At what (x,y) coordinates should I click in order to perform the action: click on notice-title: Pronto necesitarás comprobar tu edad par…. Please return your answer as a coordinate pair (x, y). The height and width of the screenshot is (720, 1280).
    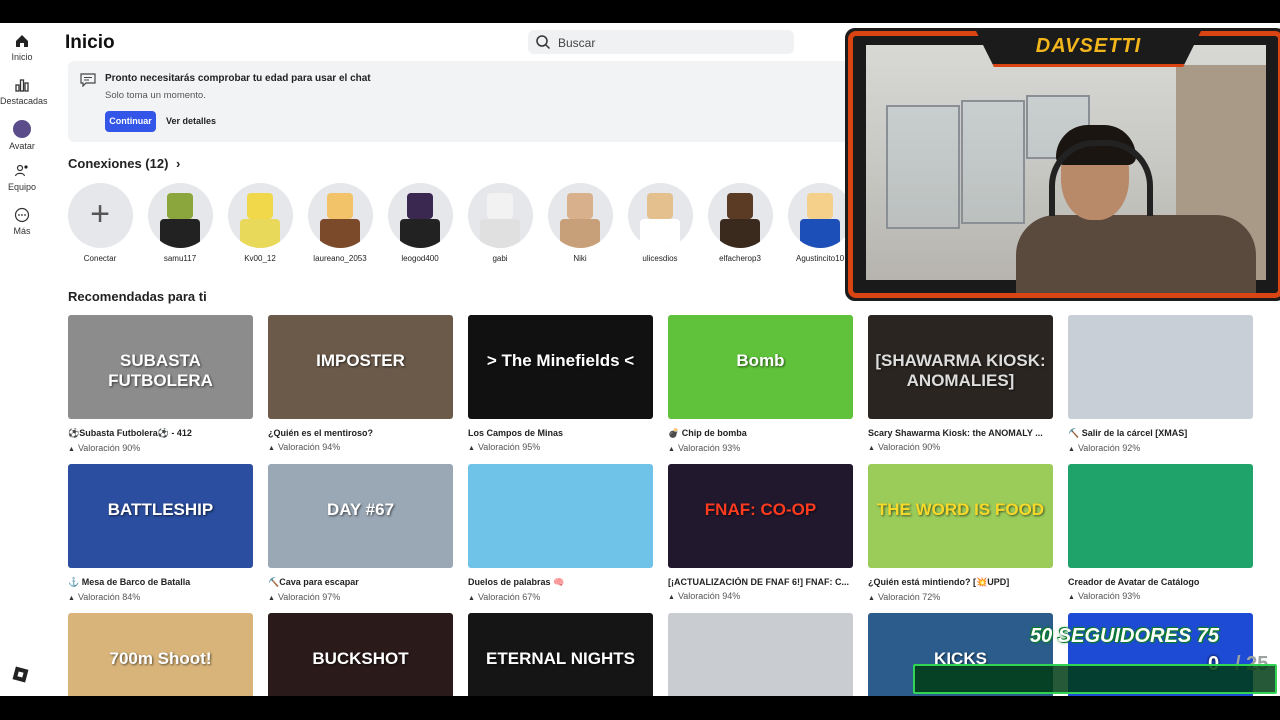
    Looking at the image, I should click on (238, 78).